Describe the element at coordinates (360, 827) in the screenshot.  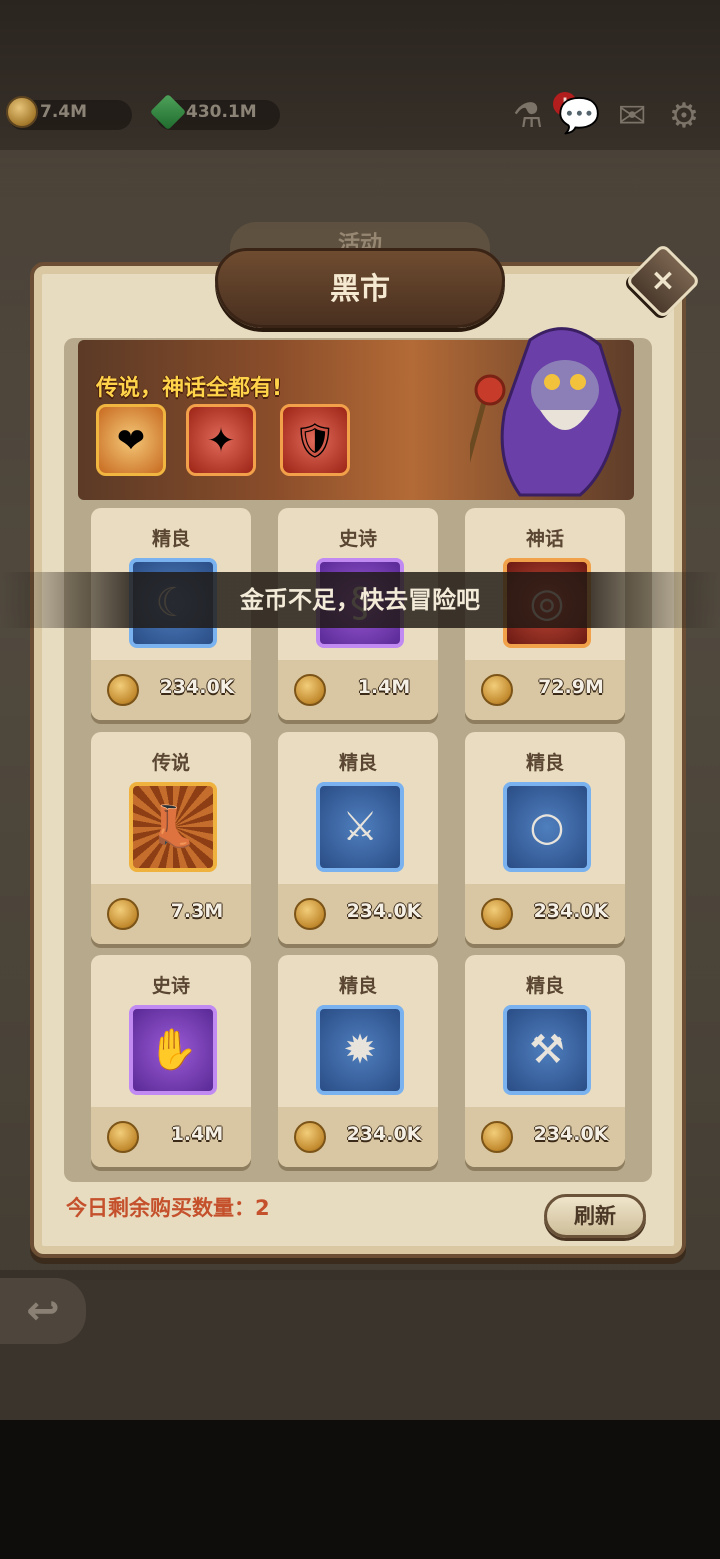
I see `scimitar-icon: ⚔` at that location.